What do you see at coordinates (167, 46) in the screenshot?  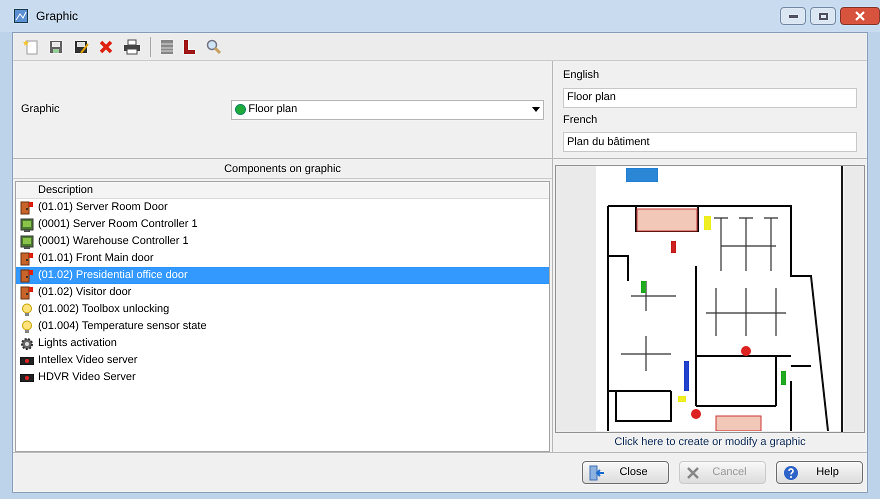 I see `list-icon` at bounding box center [167, 46].